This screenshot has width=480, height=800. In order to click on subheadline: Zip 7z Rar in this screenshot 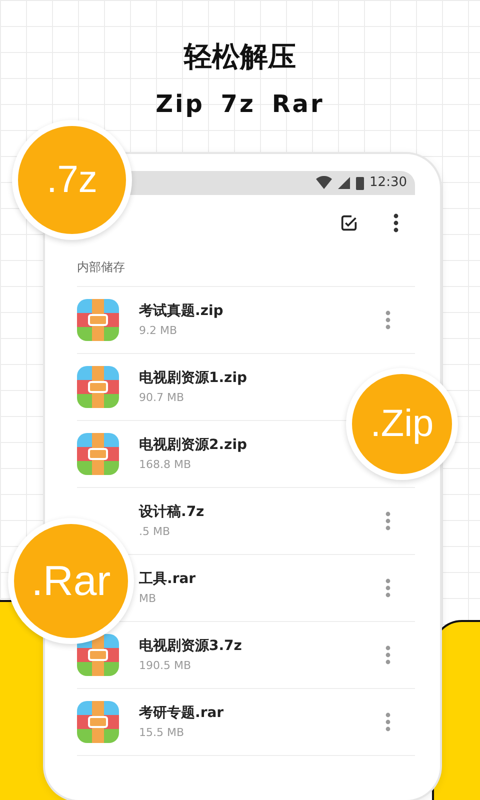, I will do `click(240, 104)`.